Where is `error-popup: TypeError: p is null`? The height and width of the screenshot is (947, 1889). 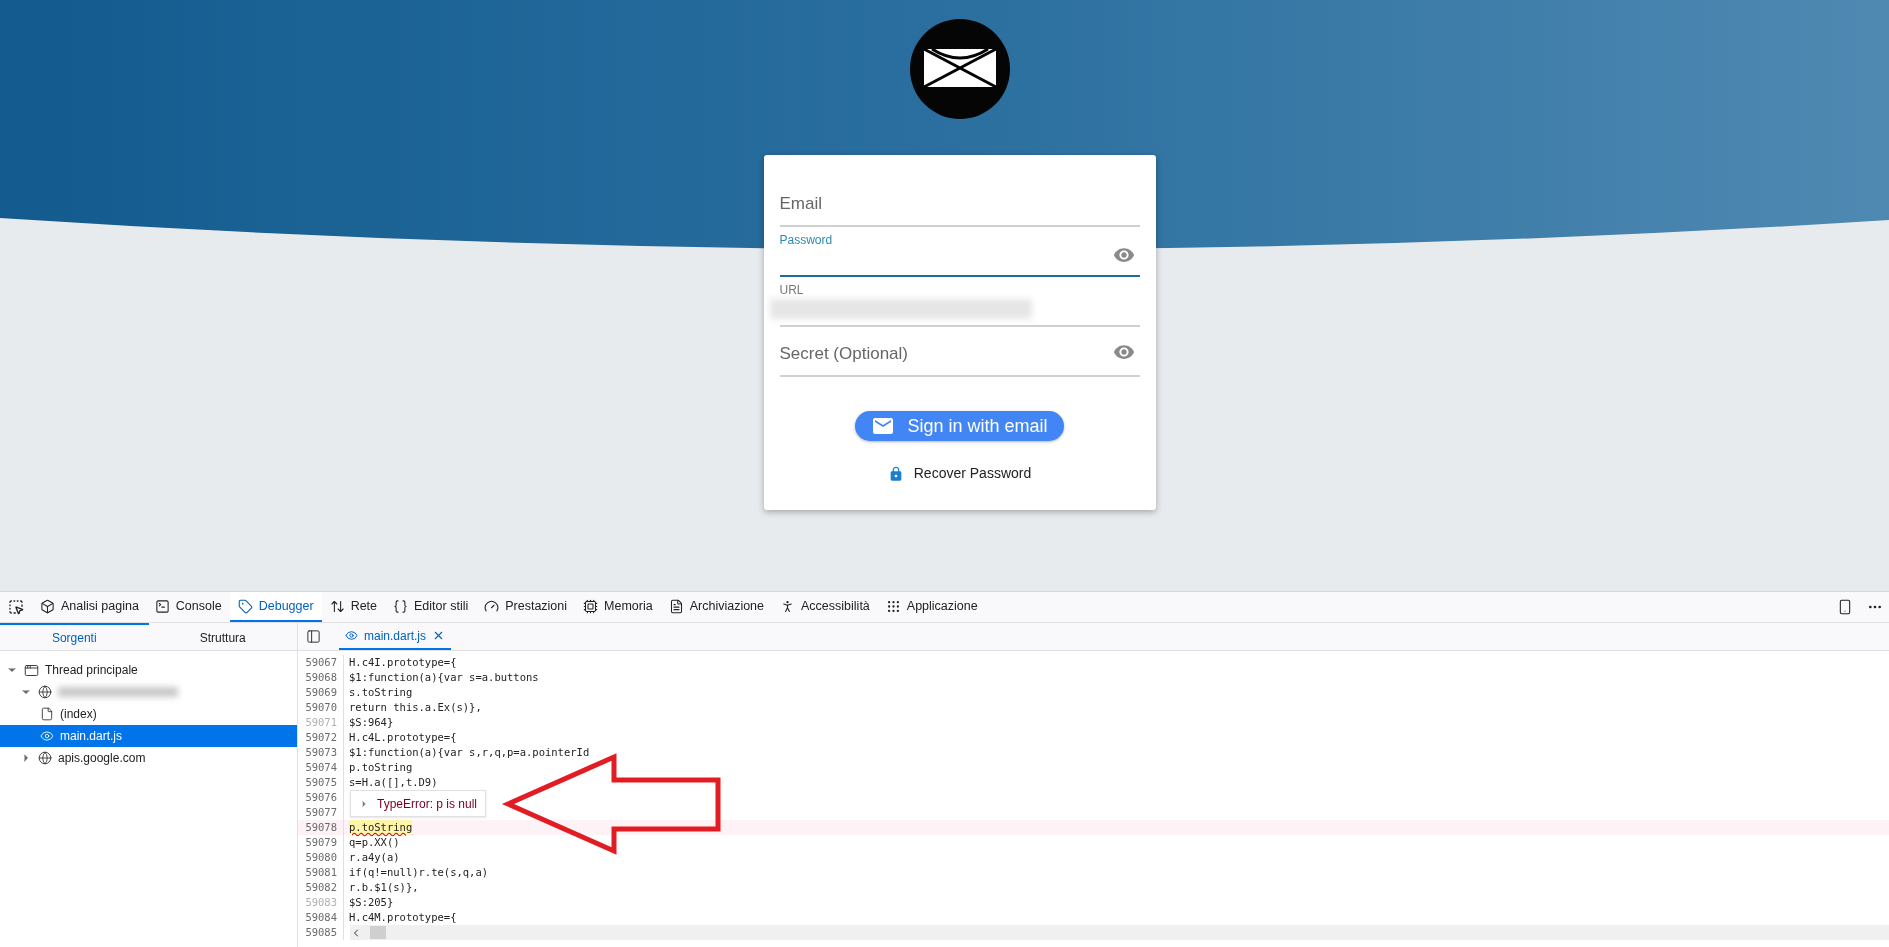 error-popup: TypeError: p is null is located at coordinates (418, 803).